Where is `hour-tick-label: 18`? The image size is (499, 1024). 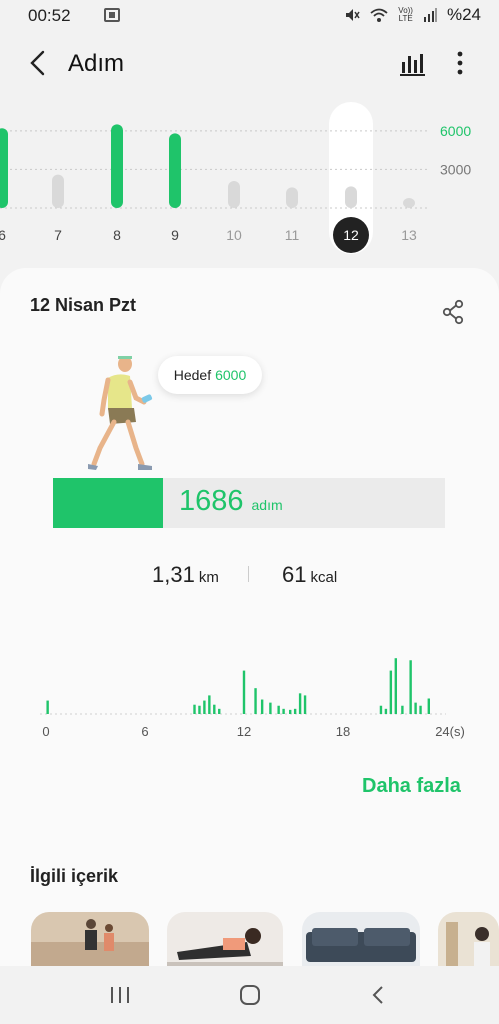 hour-tick-label: 18 is located at coordinates (343, 731).